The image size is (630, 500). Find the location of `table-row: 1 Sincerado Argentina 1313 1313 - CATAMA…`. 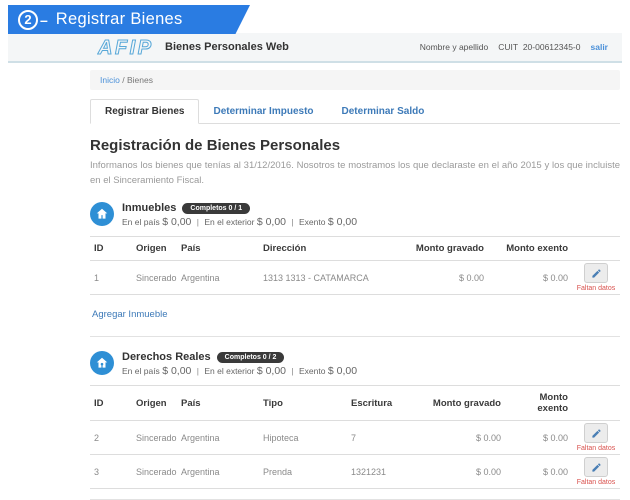

table-row: 1 Sincerado Argentina 1313 1313 - CATAMA… is located at coordinates (355, 278).